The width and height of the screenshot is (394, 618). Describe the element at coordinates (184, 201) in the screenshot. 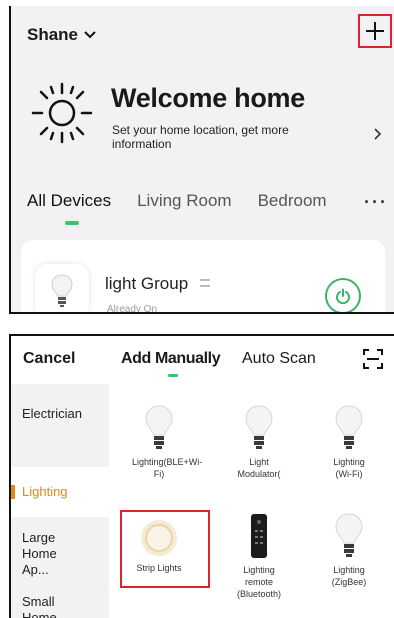

I see `tab-living-room: Living Room` at that location.